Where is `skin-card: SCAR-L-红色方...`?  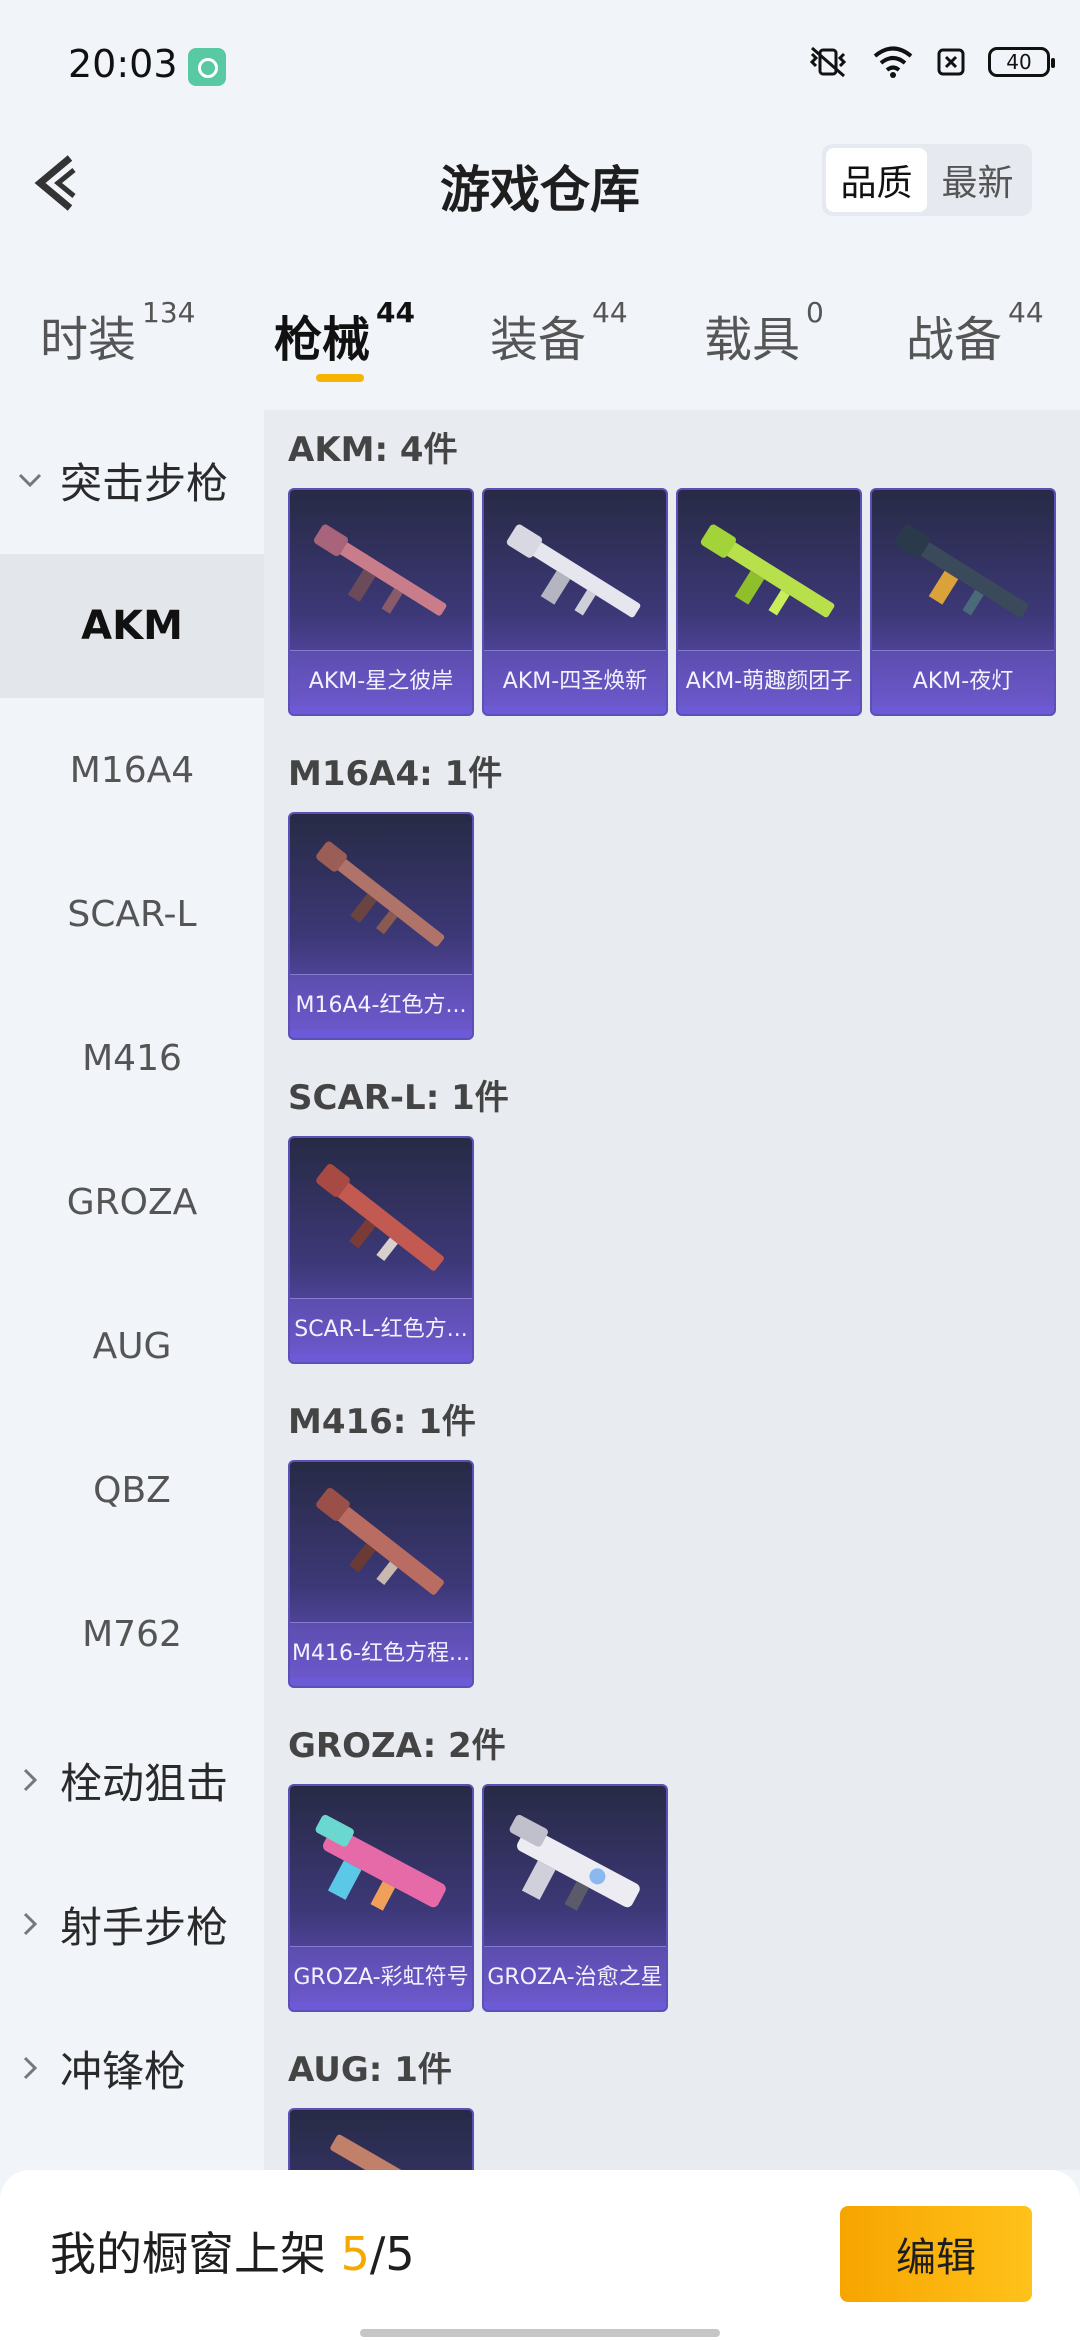 skin-card: SCAR-L-红色方... is located at coordinates (381, 1250).